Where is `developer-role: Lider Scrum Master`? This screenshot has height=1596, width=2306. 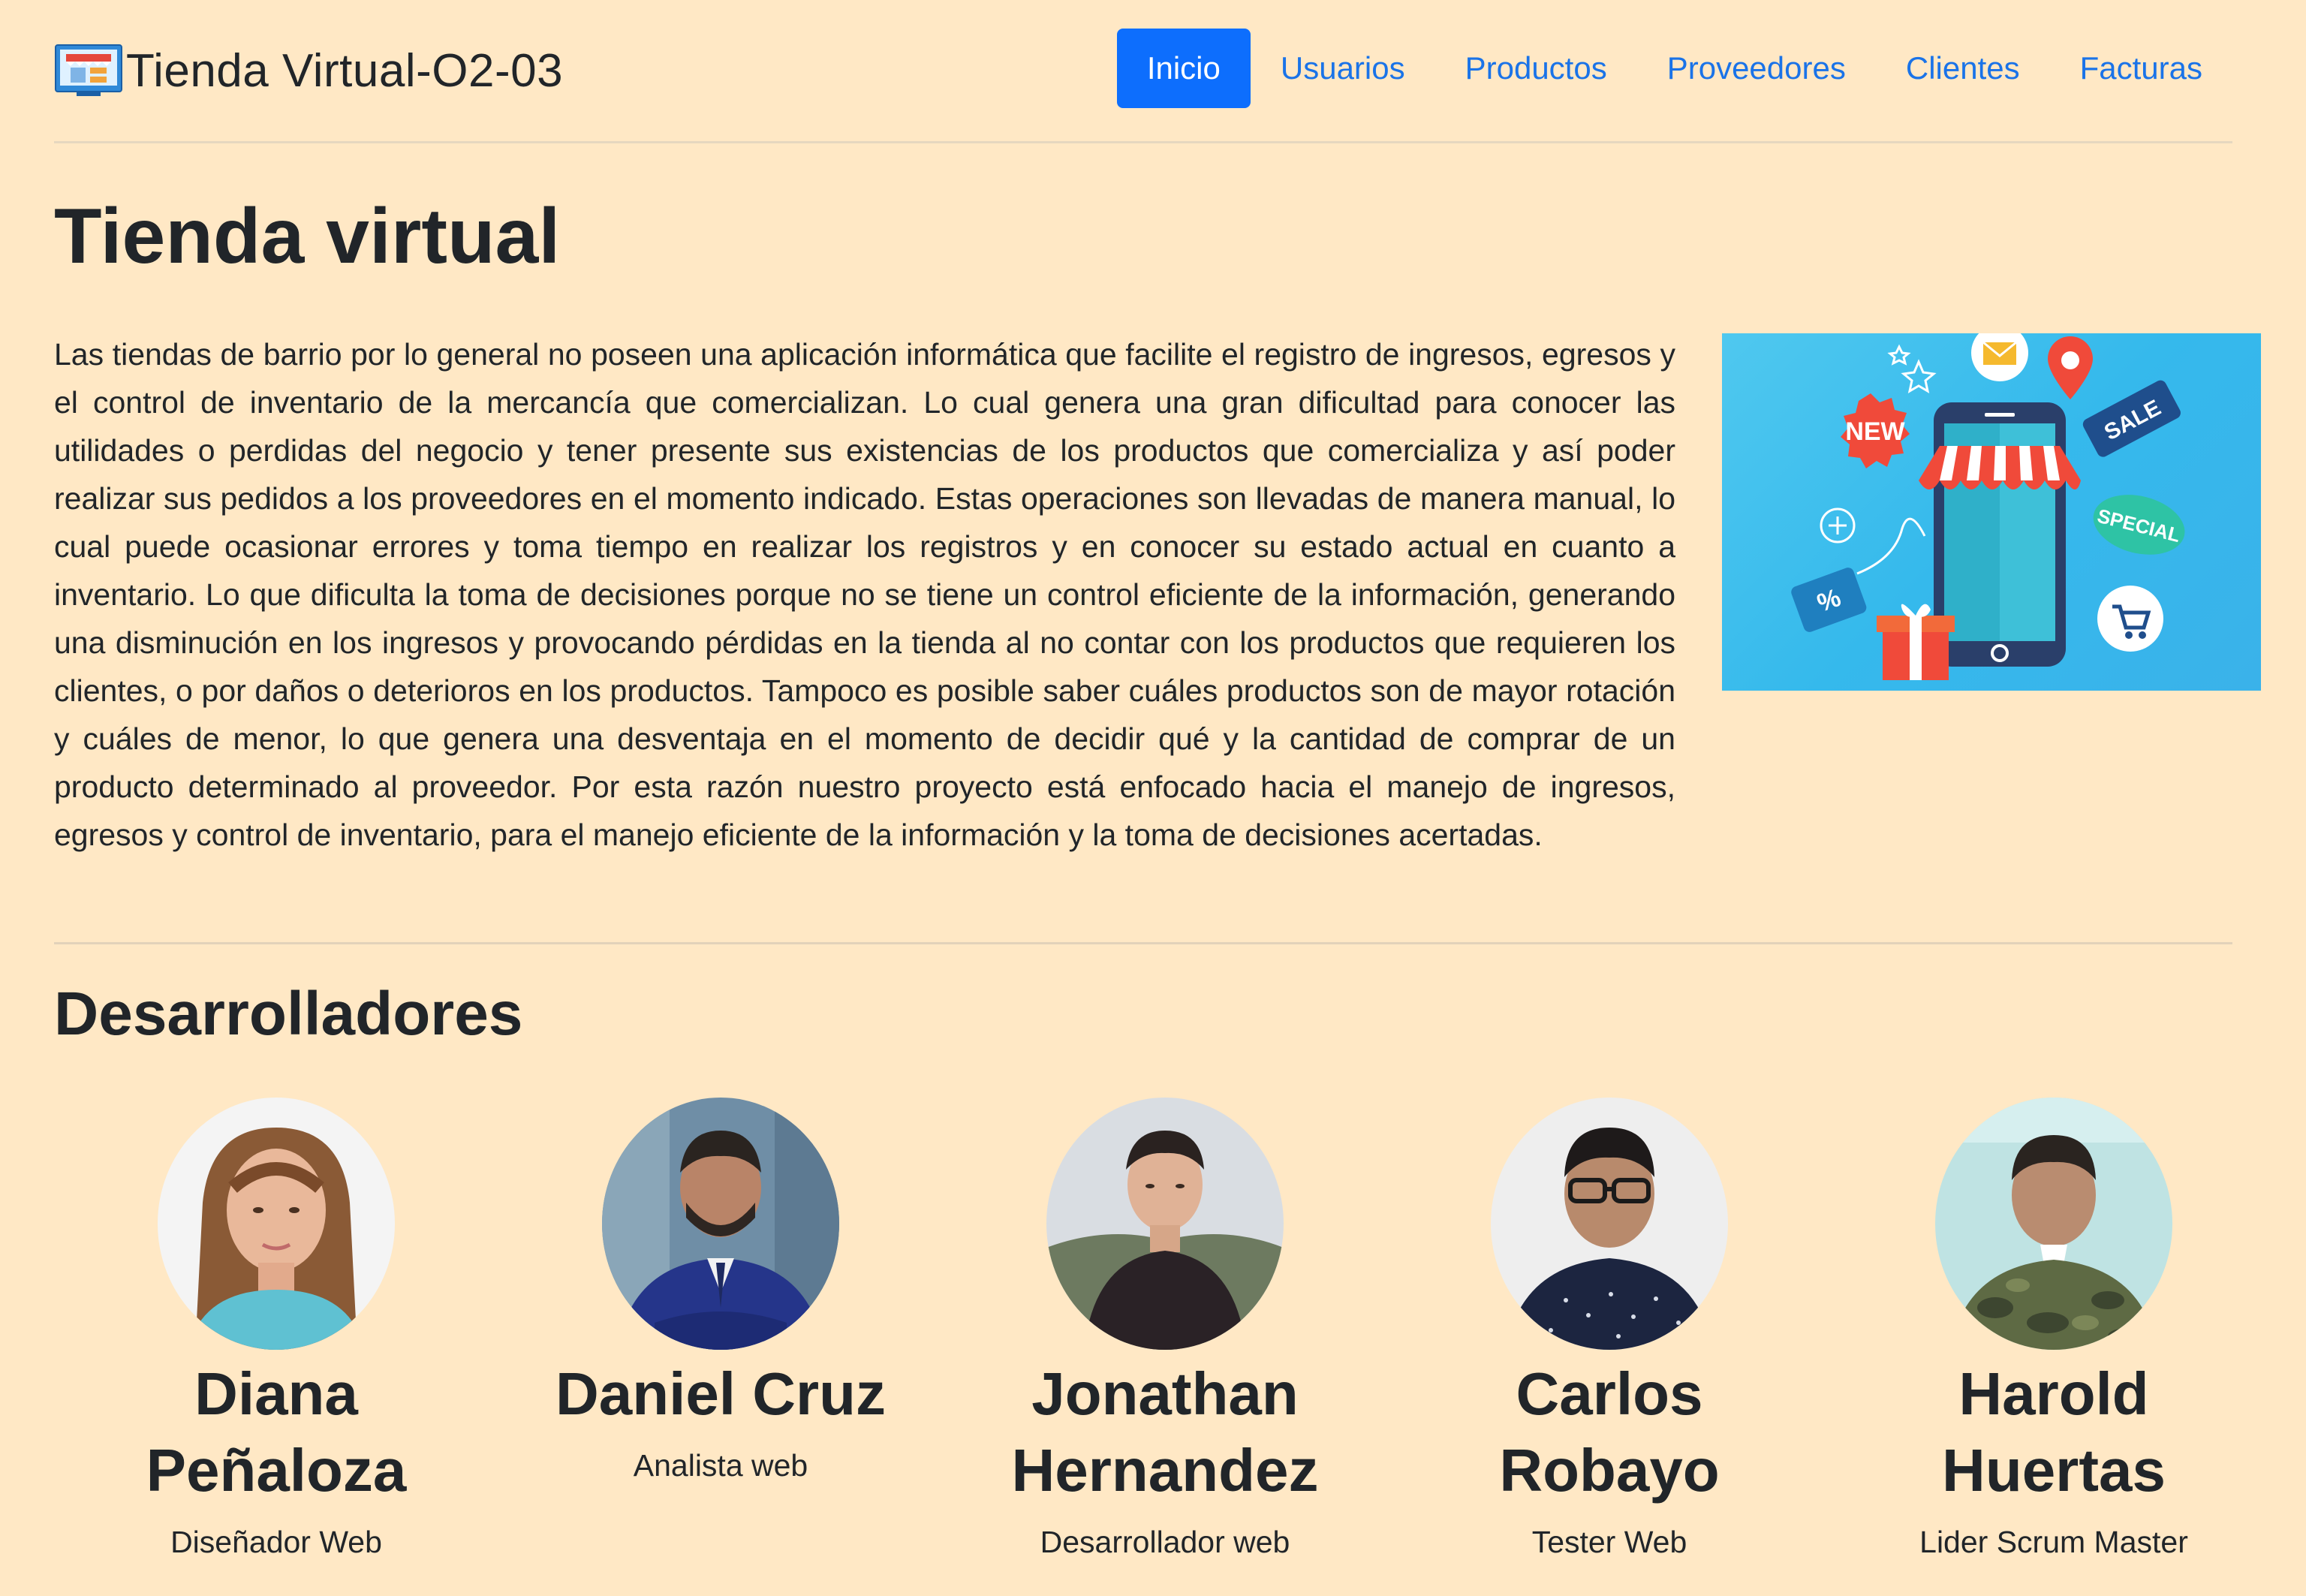
developer-role: Lider Scrum Master is located at coordinates (2053, 1542).